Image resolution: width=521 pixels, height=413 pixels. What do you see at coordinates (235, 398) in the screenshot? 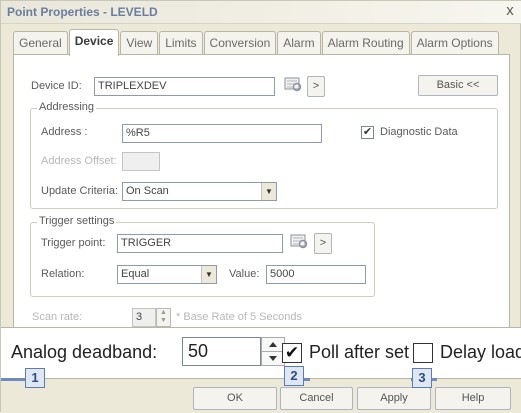
I see `ok-button: OK` at bounding box center [235, 398].